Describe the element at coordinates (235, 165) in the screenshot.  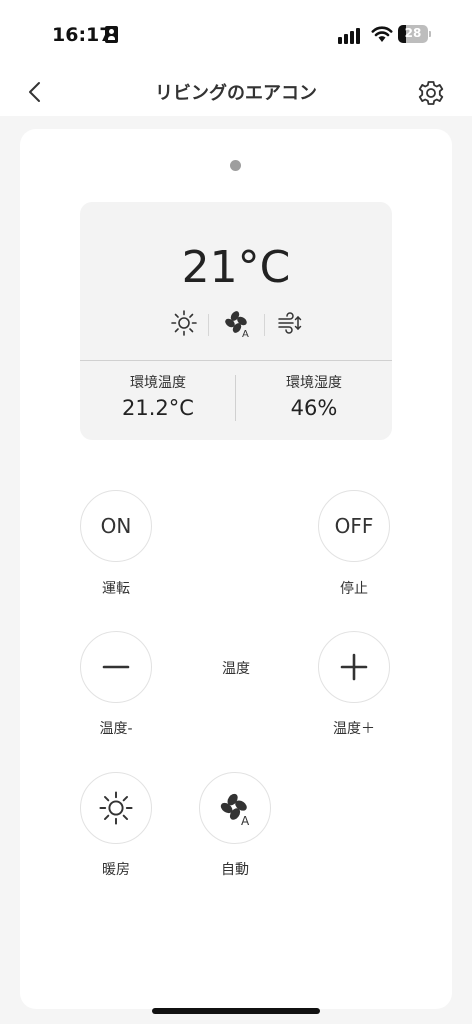
I see `page-indicator-dot` at that location.